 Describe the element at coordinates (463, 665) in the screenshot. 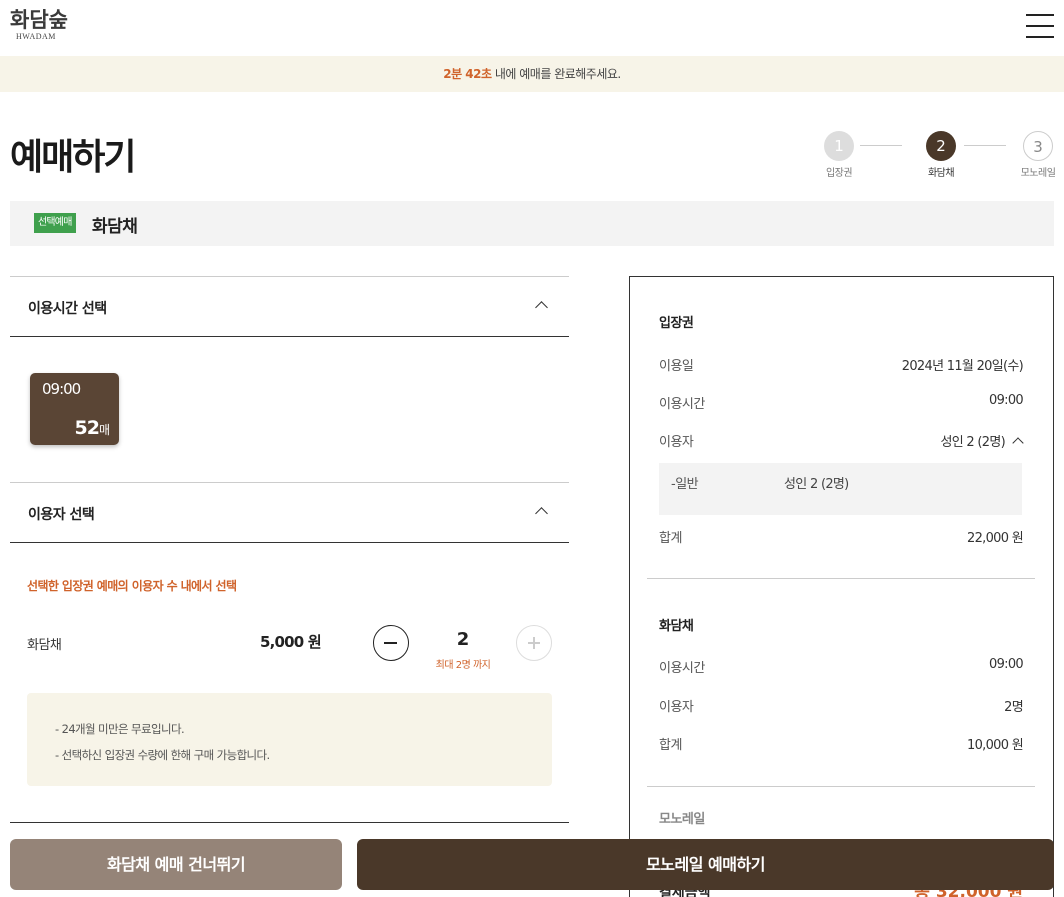

I see `quantity-max-note: 최대 2명 까지` at that location.